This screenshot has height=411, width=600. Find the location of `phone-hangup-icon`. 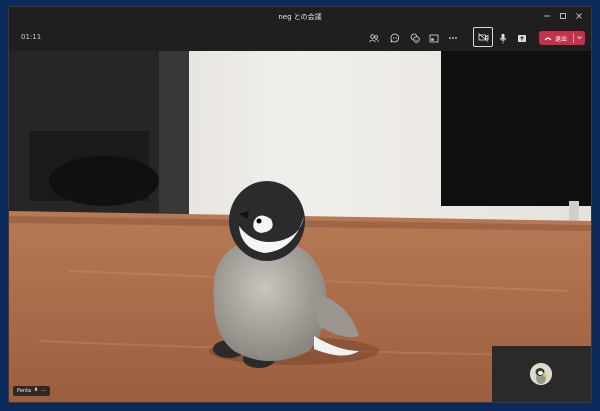

phone-hangup-icon is located at coordinates (548, 38).